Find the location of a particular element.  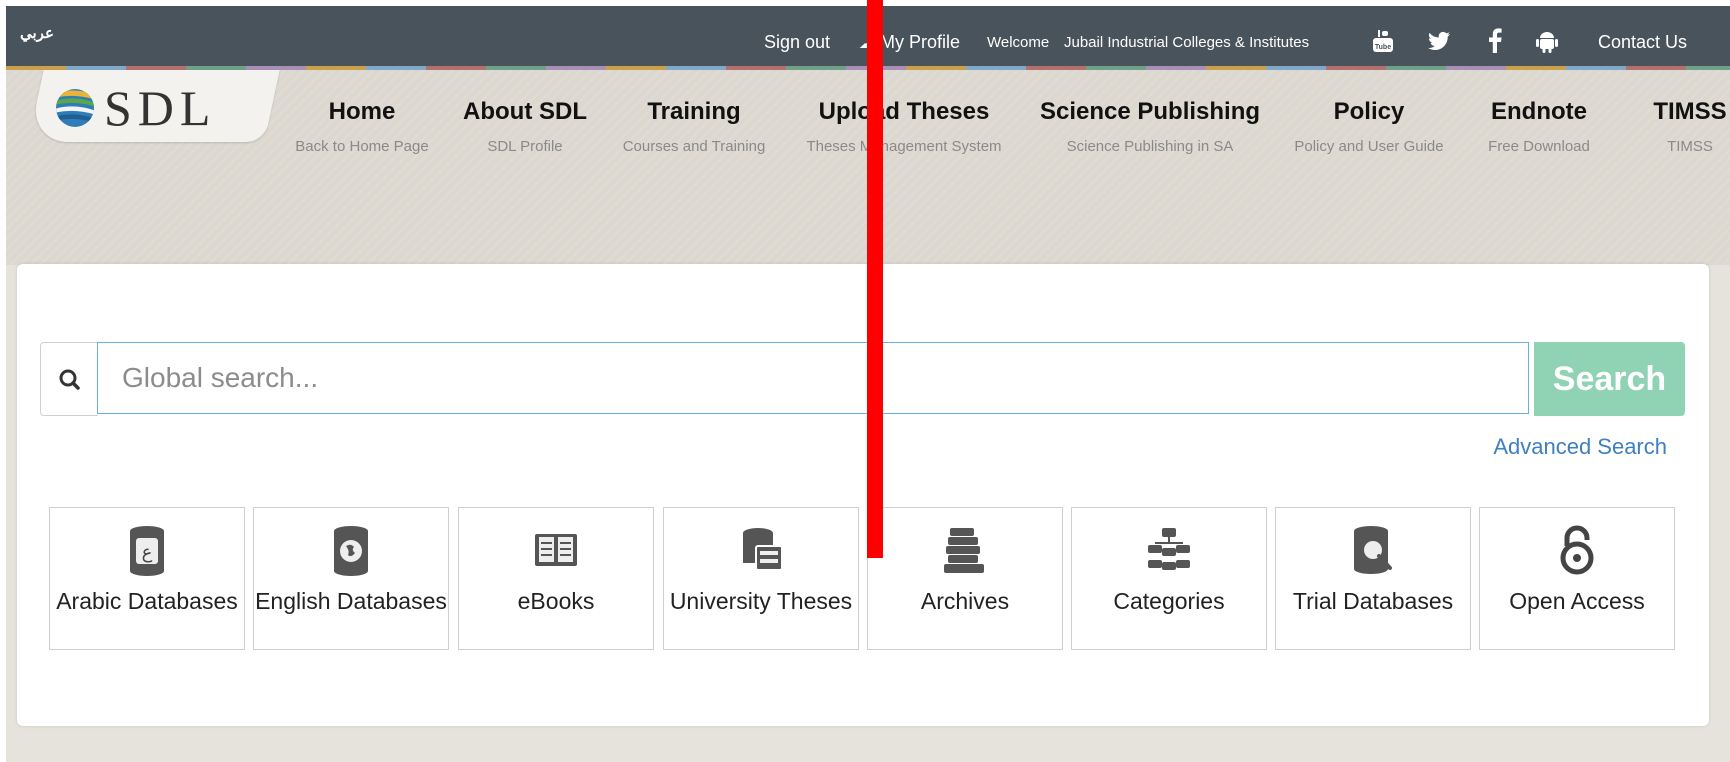

nav-home: Home Back to Home Page is located at coordinates (361, 126).